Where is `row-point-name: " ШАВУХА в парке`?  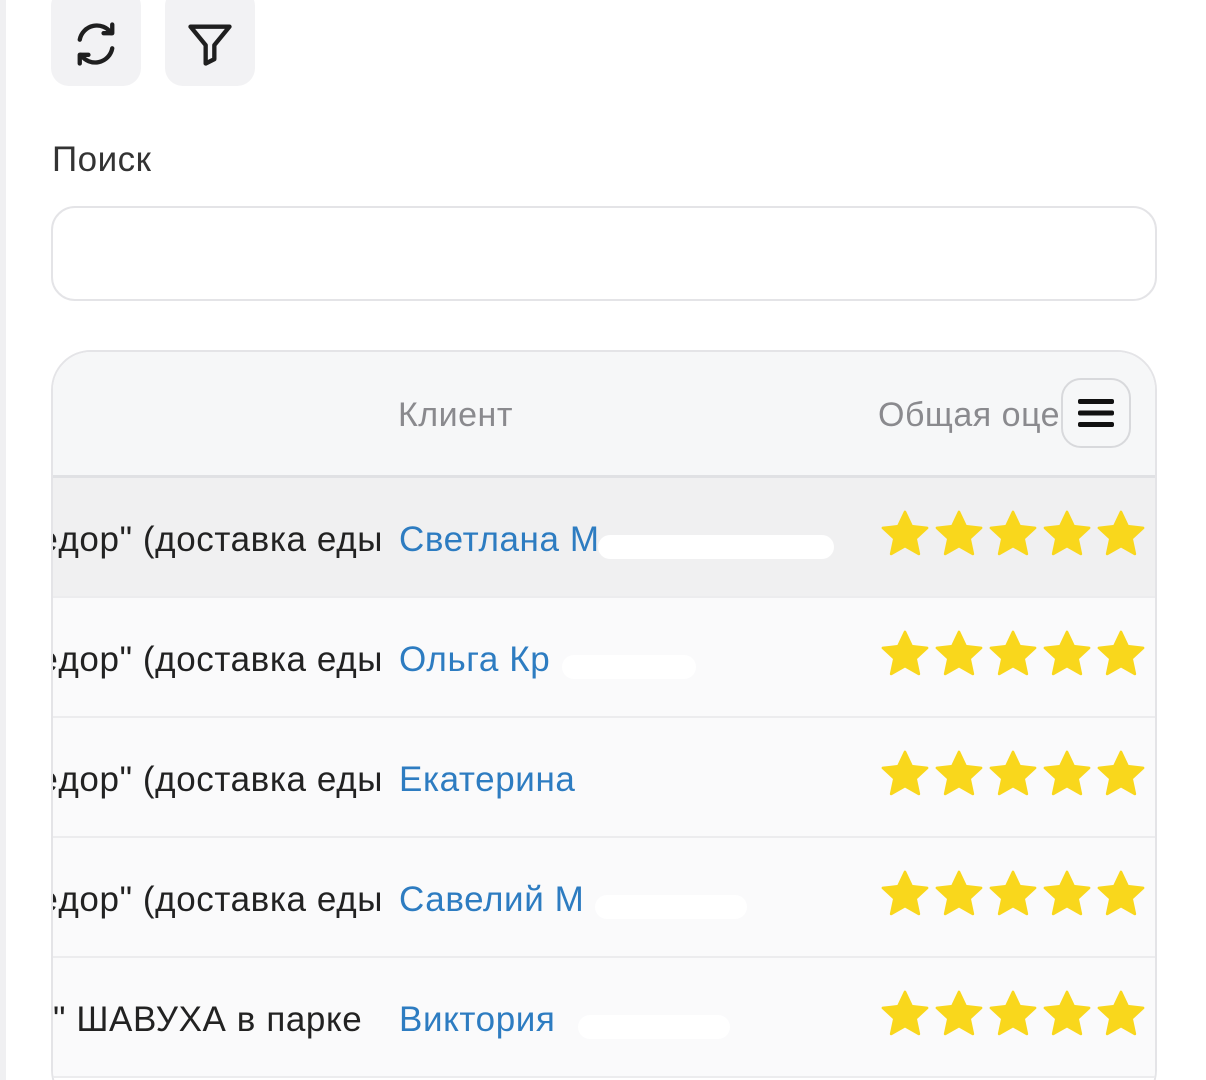 row-point-name: " ШАВУХА в парке is located at coordinates (218, 1020).